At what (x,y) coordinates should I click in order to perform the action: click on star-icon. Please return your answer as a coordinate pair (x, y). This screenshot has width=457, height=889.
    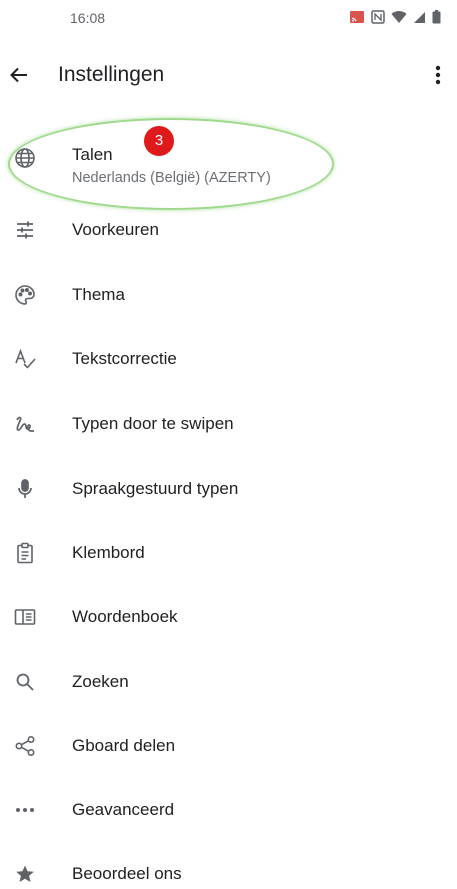
    Looking at the image, I should click on (25, 874).